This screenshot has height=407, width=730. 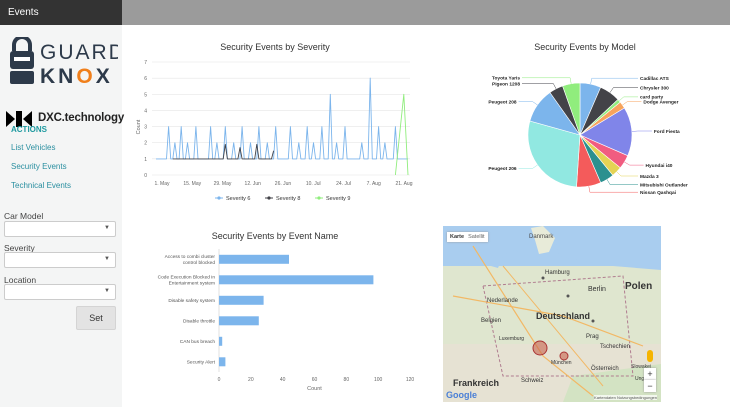 I want to click on map-place-label: Belgien, so click(x=491, y=321).